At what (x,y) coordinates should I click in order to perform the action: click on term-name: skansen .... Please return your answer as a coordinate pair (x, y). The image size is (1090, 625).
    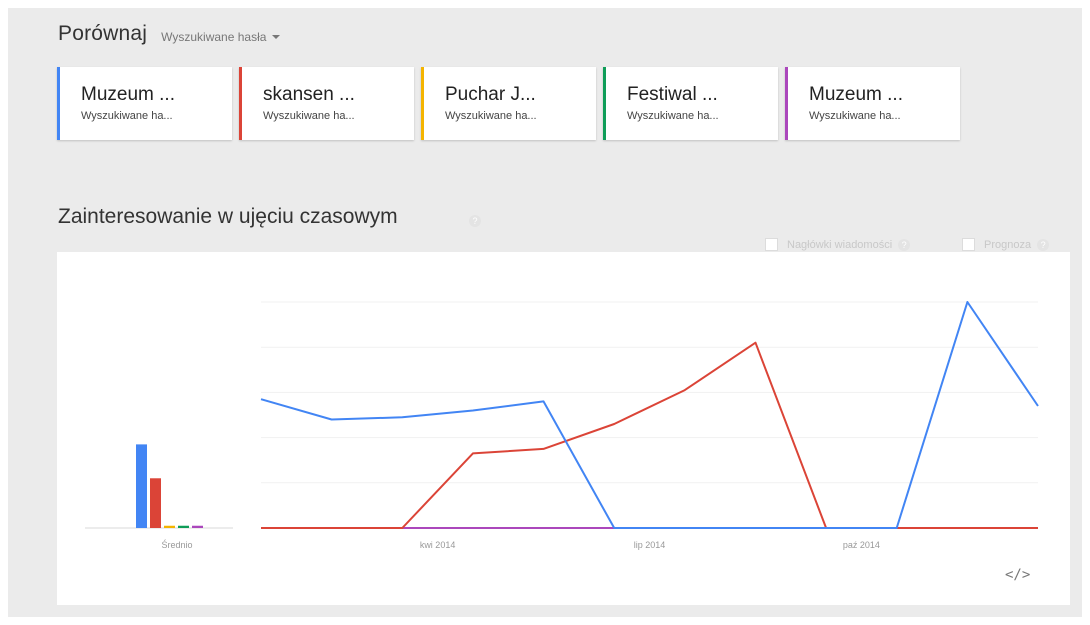
    Looking at the image, I should click on (309, 94).